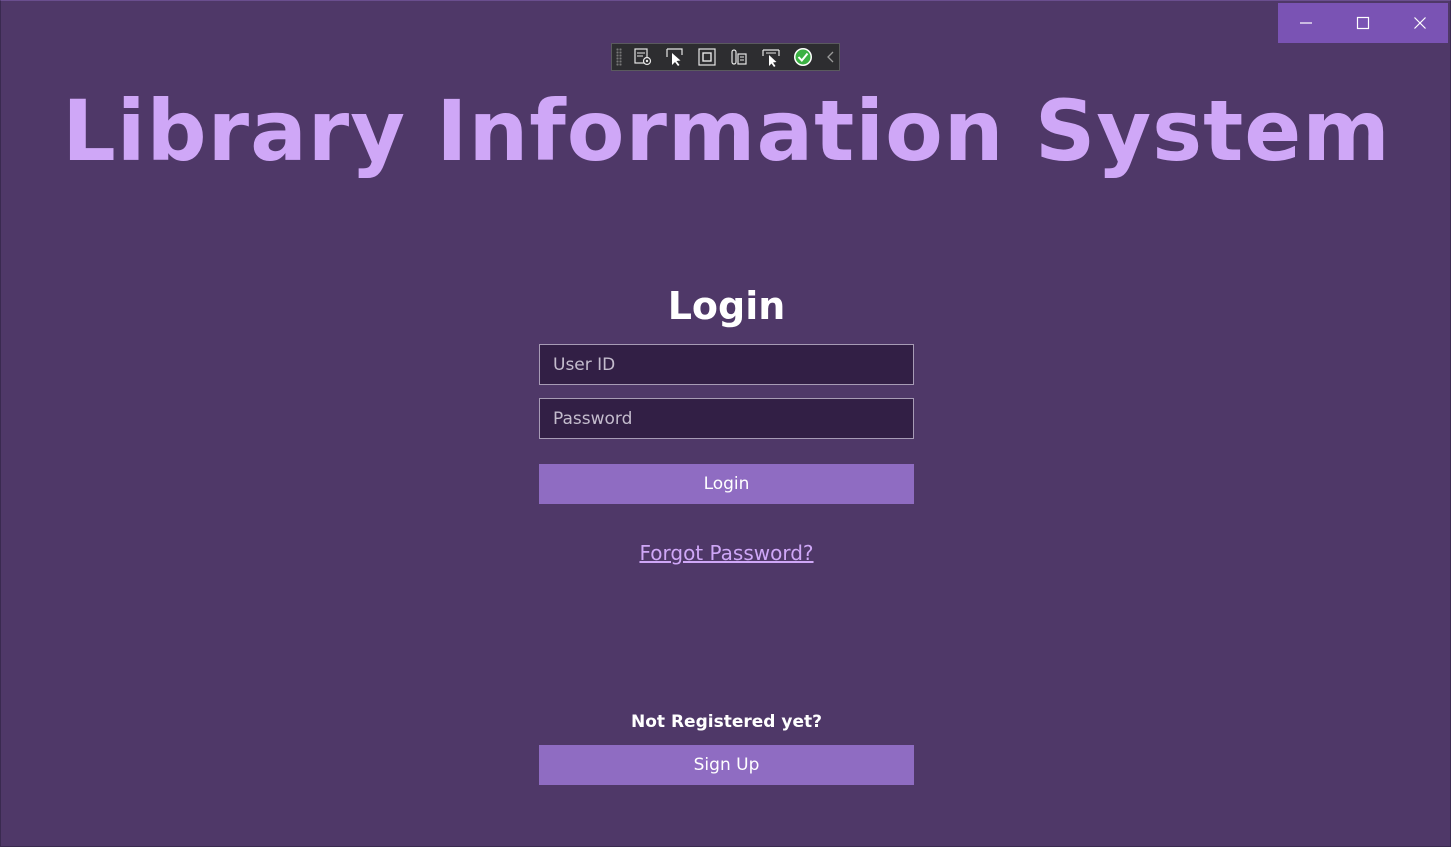 Image resolution: width=1451 pixels, height=847 pixels. What do you see at coordinates (726, 306) in the screenshot?
I see `login-heading: Login` at bounding box center [726, 306].